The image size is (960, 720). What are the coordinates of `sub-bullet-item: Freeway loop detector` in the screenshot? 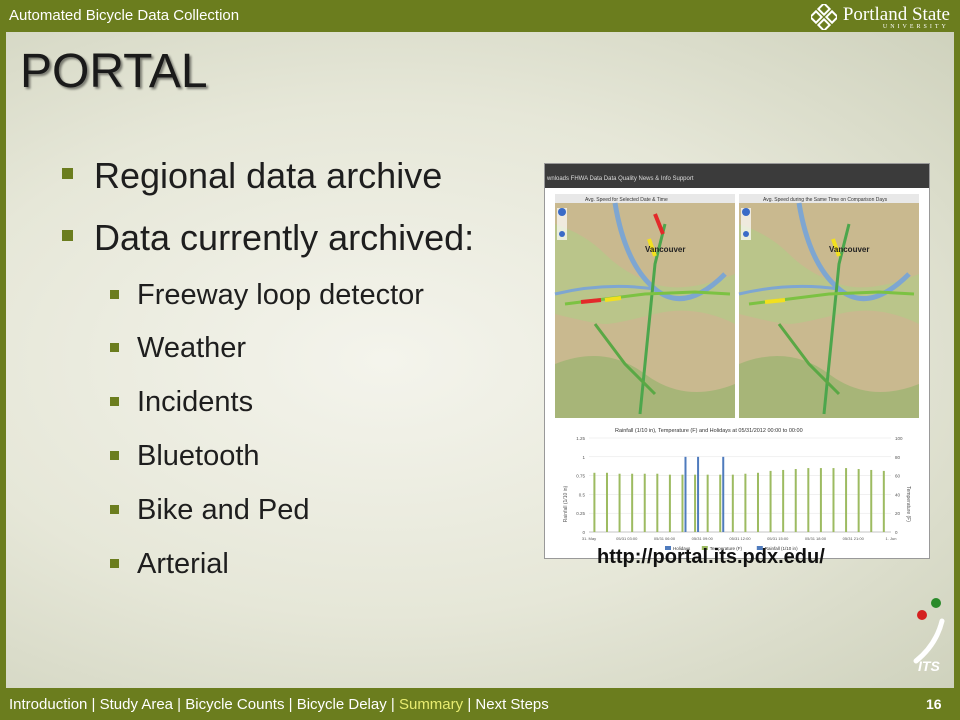 It's located at (280, 295).